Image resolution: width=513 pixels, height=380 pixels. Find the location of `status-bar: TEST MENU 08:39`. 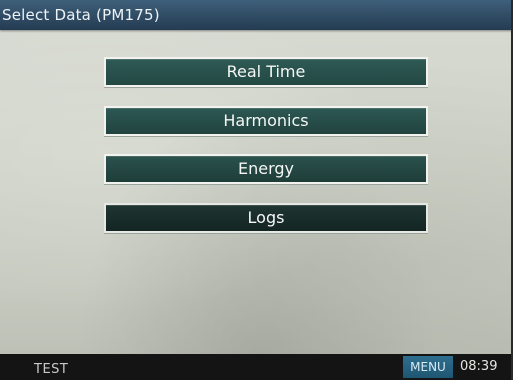

status-bar: TEST MENU 08:39 is located at coordinates (256, 367).